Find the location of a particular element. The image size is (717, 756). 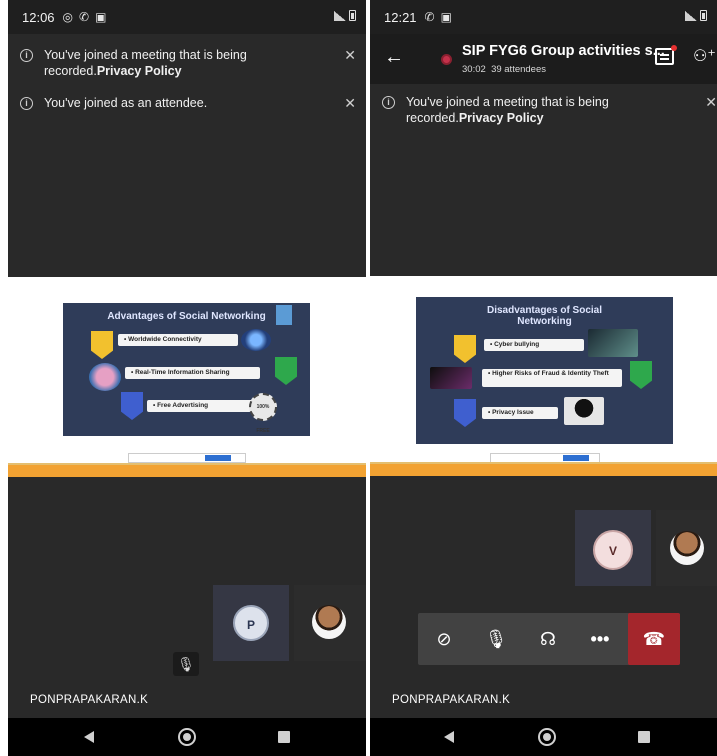

free-badge: 100% FREE is located at coordinates (263, 413).